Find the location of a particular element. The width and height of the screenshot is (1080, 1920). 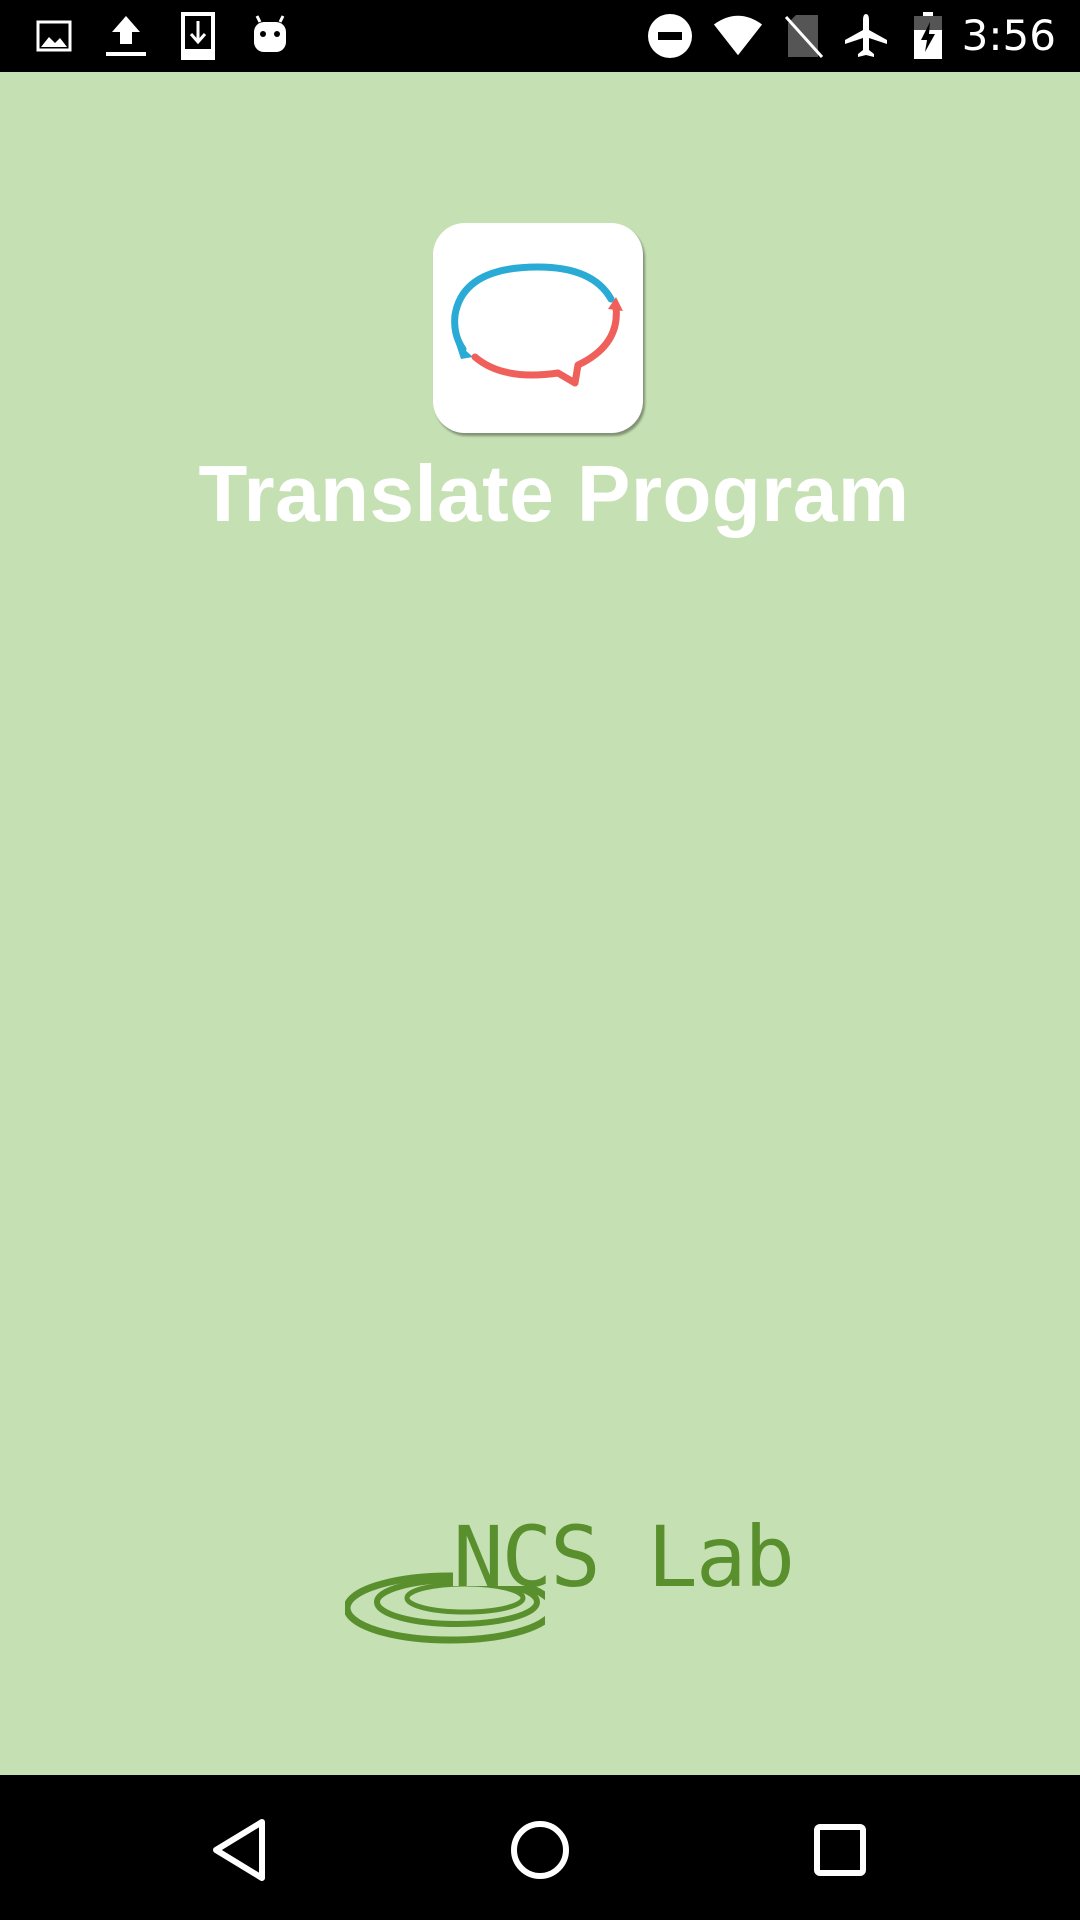

ncs-lab-logo: NCS Lab is located at coordinates (570, 1576).